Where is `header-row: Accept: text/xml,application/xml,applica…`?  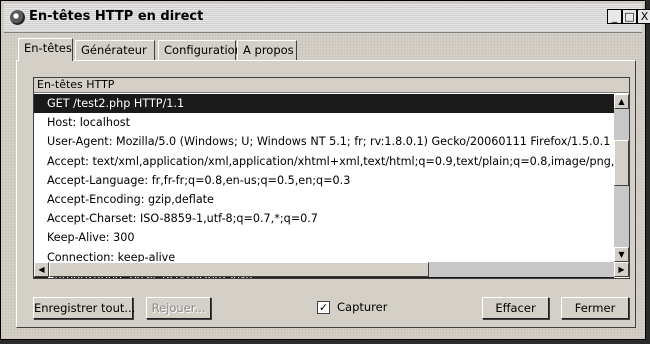
header-row: Accept: text/xml,application/xml,applica… is located at coordinates (324, 161).